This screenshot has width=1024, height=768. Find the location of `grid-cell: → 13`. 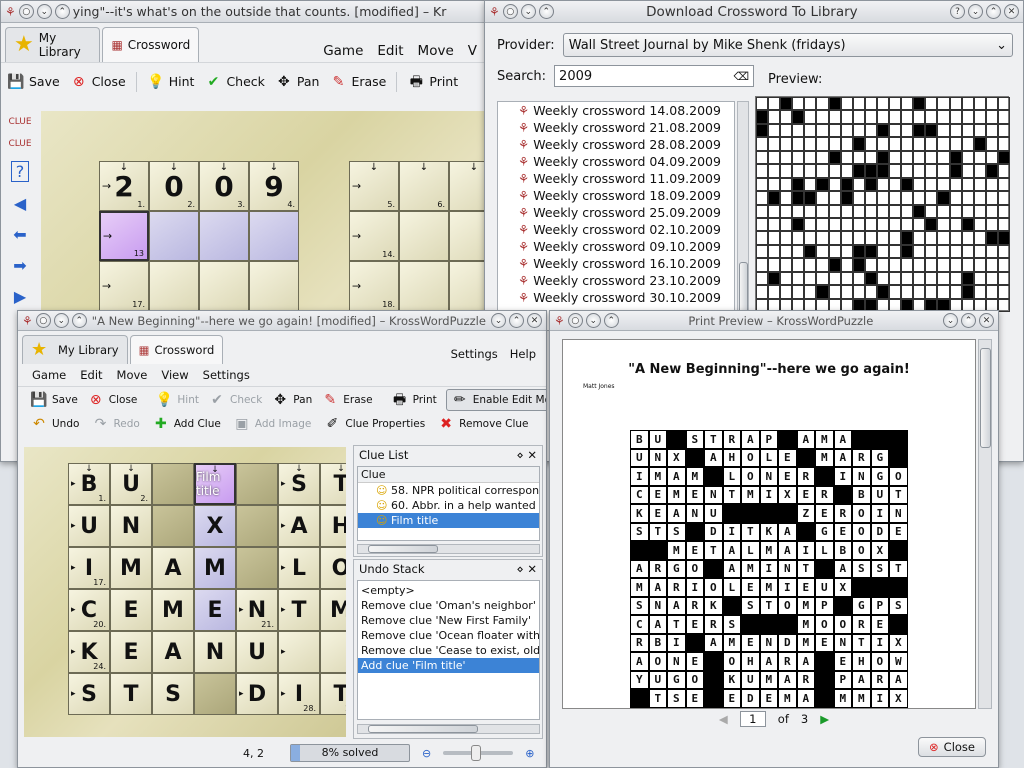

grid-cell: → 13 is located at coordinates (124, 236).